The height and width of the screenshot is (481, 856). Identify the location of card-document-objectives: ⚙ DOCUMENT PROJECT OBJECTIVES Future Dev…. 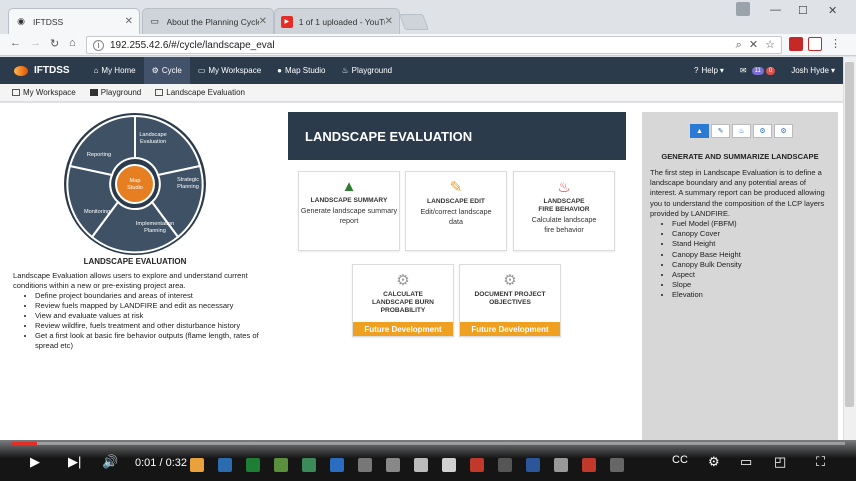
(510, 300).